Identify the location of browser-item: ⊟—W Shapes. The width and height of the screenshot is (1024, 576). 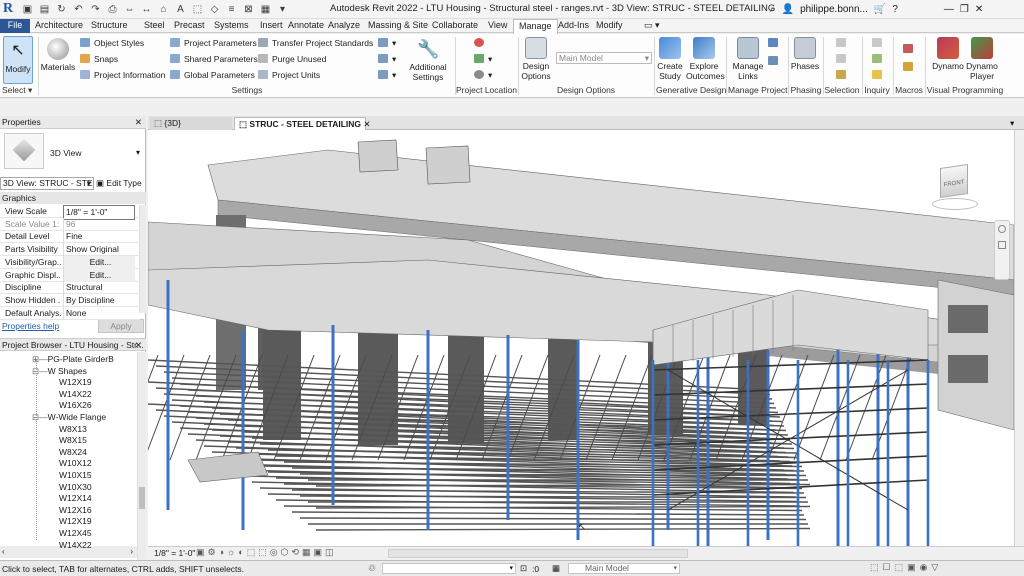
(59, 372).